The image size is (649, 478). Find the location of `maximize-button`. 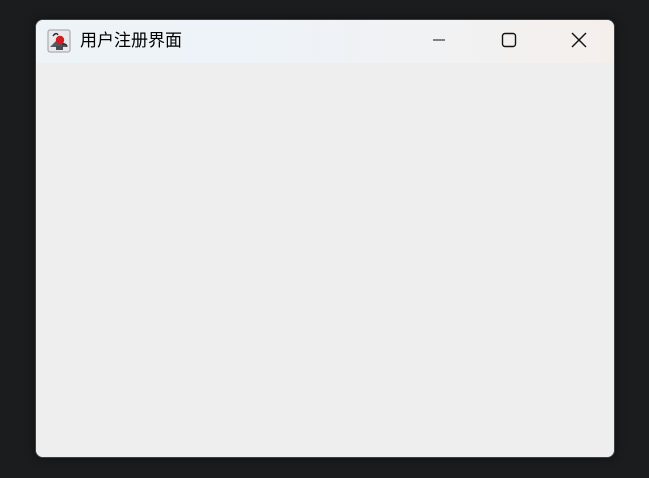

maximize-button is located at coordinates (509, 41).